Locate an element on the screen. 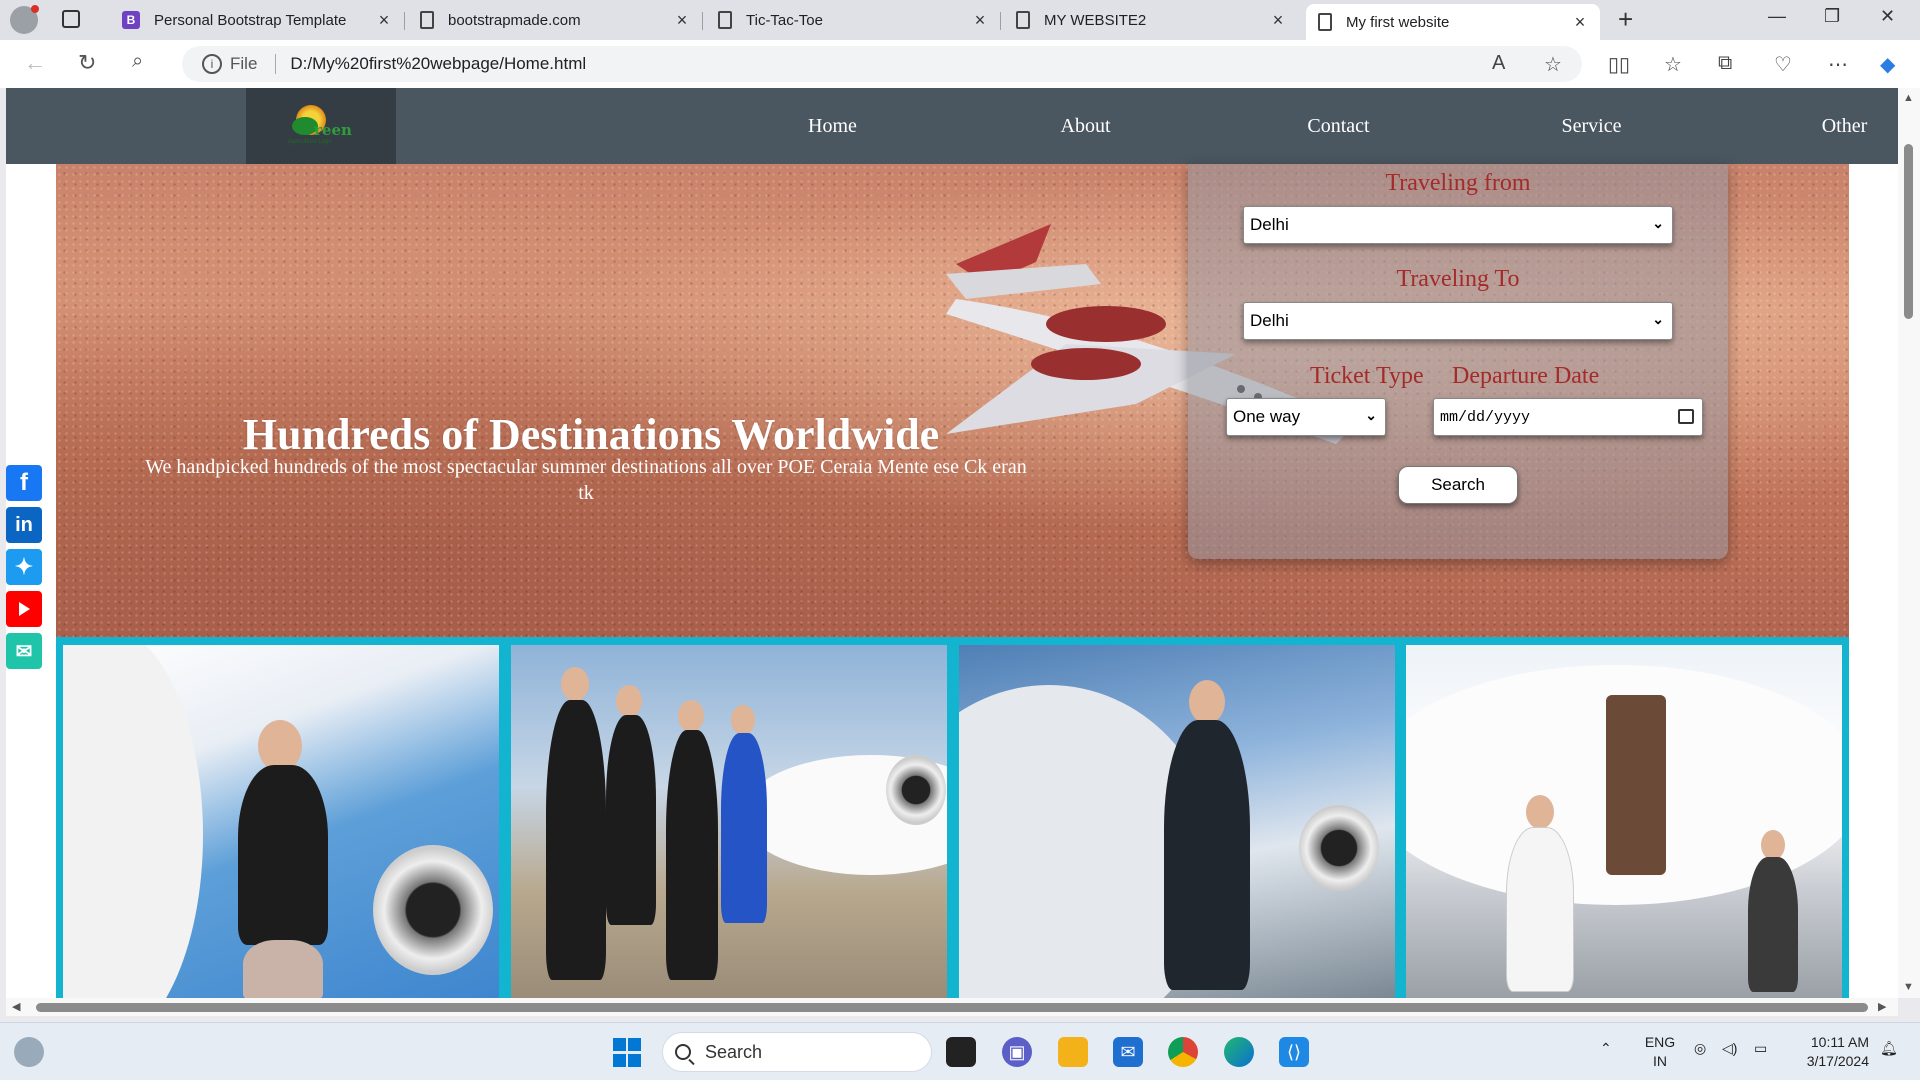 The image size is (1920, 1080). edge-icon is located at coordinates (1239, 1052).